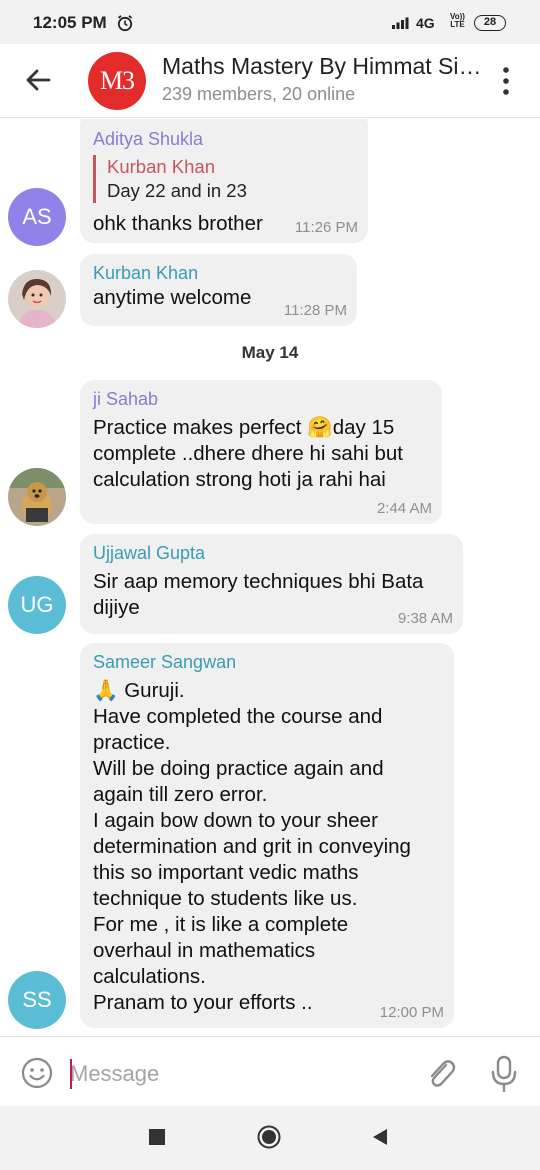  I want to click on recents-square-icon, so click(157, 1137).